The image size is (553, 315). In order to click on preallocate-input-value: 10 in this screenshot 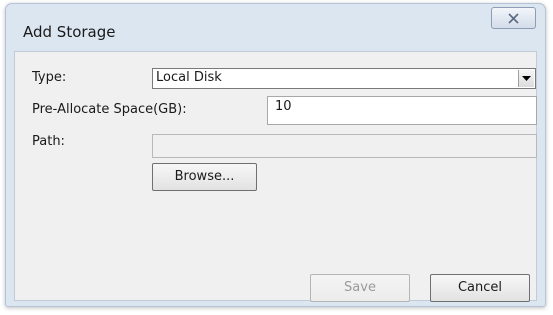, I will do `click(283, 106)`.